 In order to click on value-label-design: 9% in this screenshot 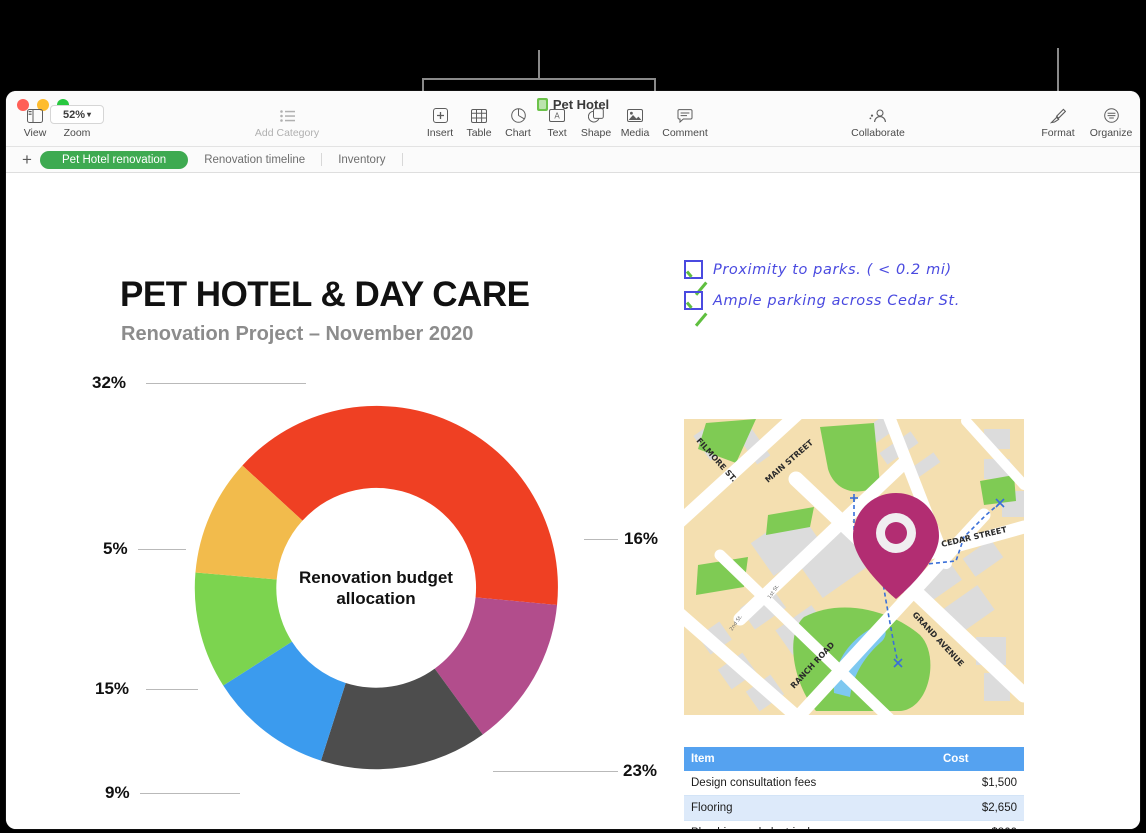, I will do `click(117, 792)`.